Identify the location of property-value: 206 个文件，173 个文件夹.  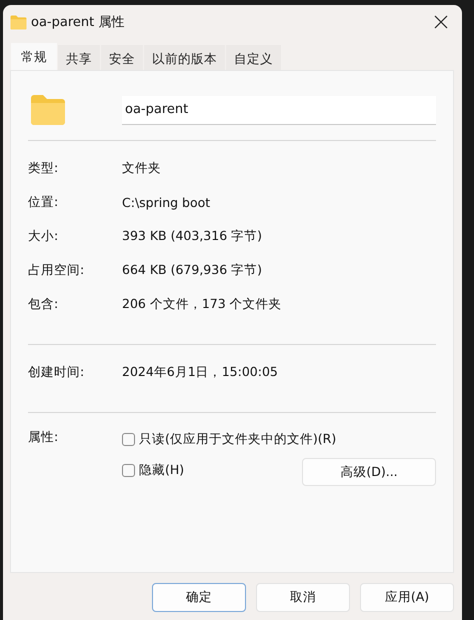
(202, 304).